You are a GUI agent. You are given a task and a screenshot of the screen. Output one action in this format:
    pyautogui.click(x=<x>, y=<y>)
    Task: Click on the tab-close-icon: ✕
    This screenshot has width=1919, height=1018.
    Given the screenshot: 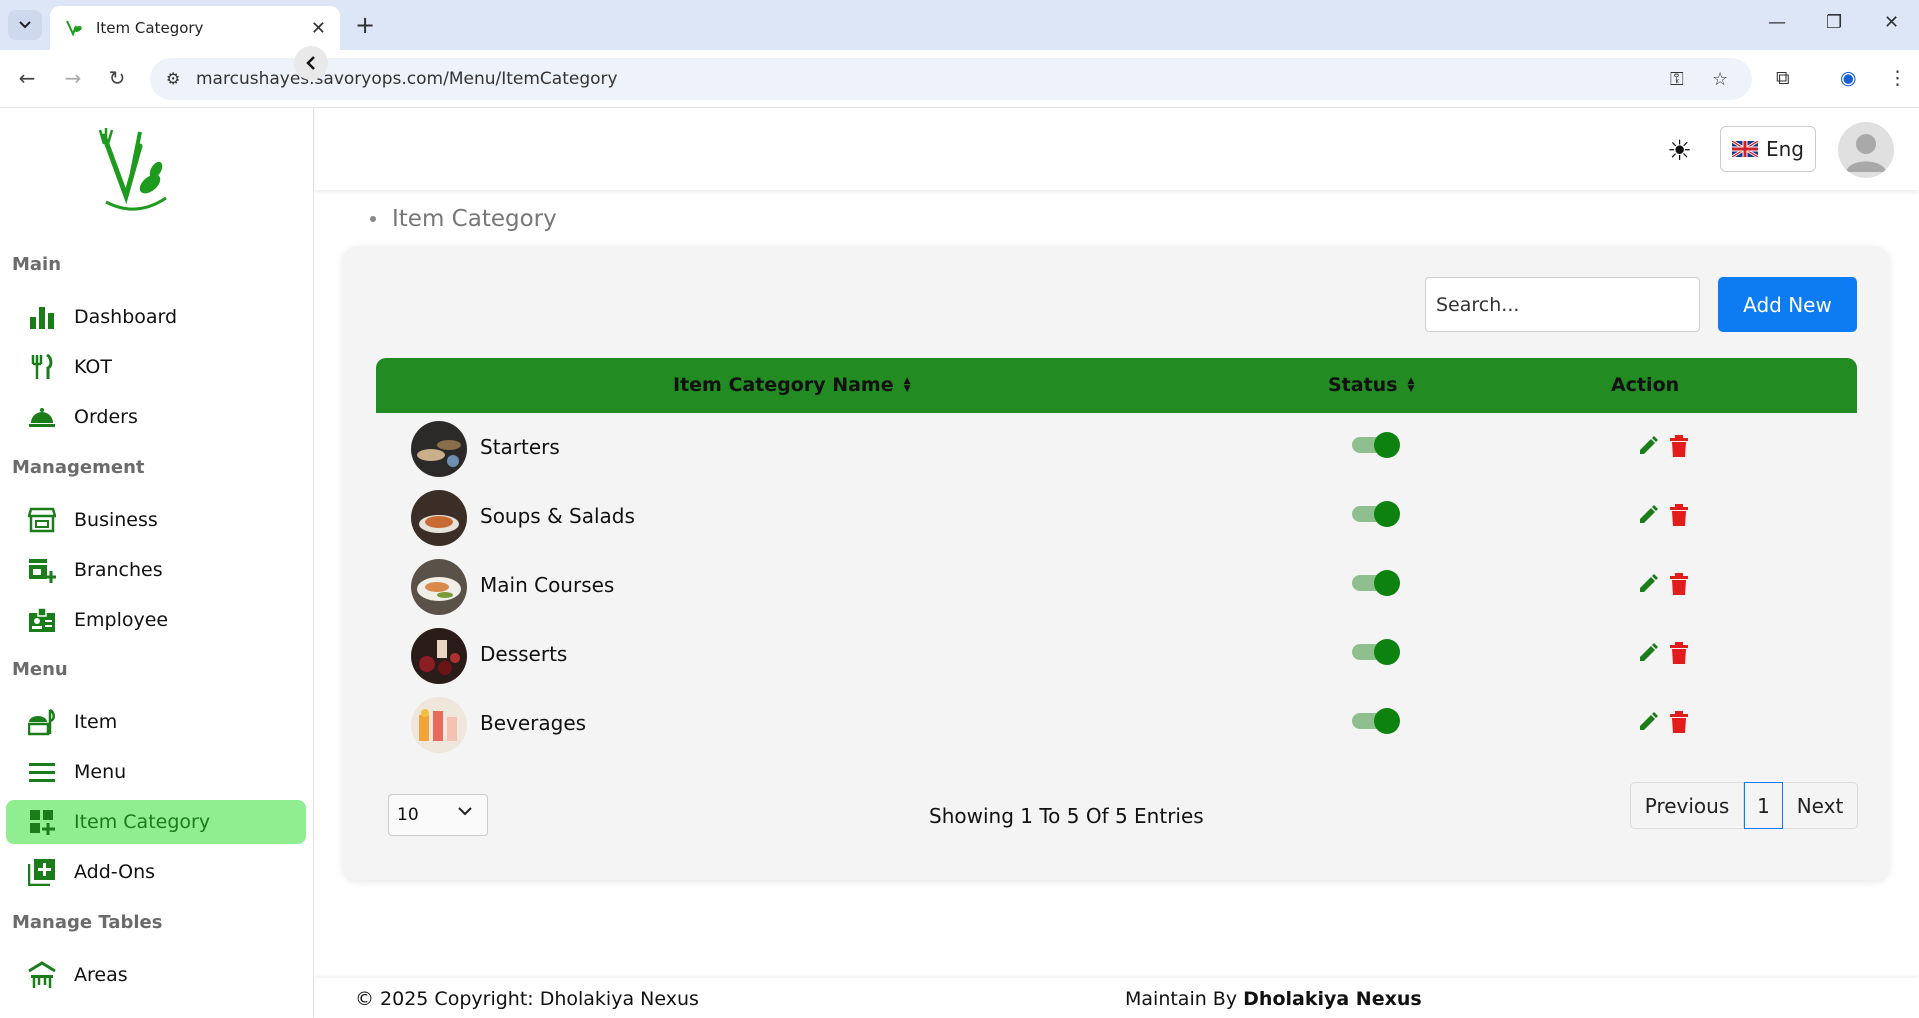 What is the action you would take?
    pyautogui.click(x=318, y=28)
    